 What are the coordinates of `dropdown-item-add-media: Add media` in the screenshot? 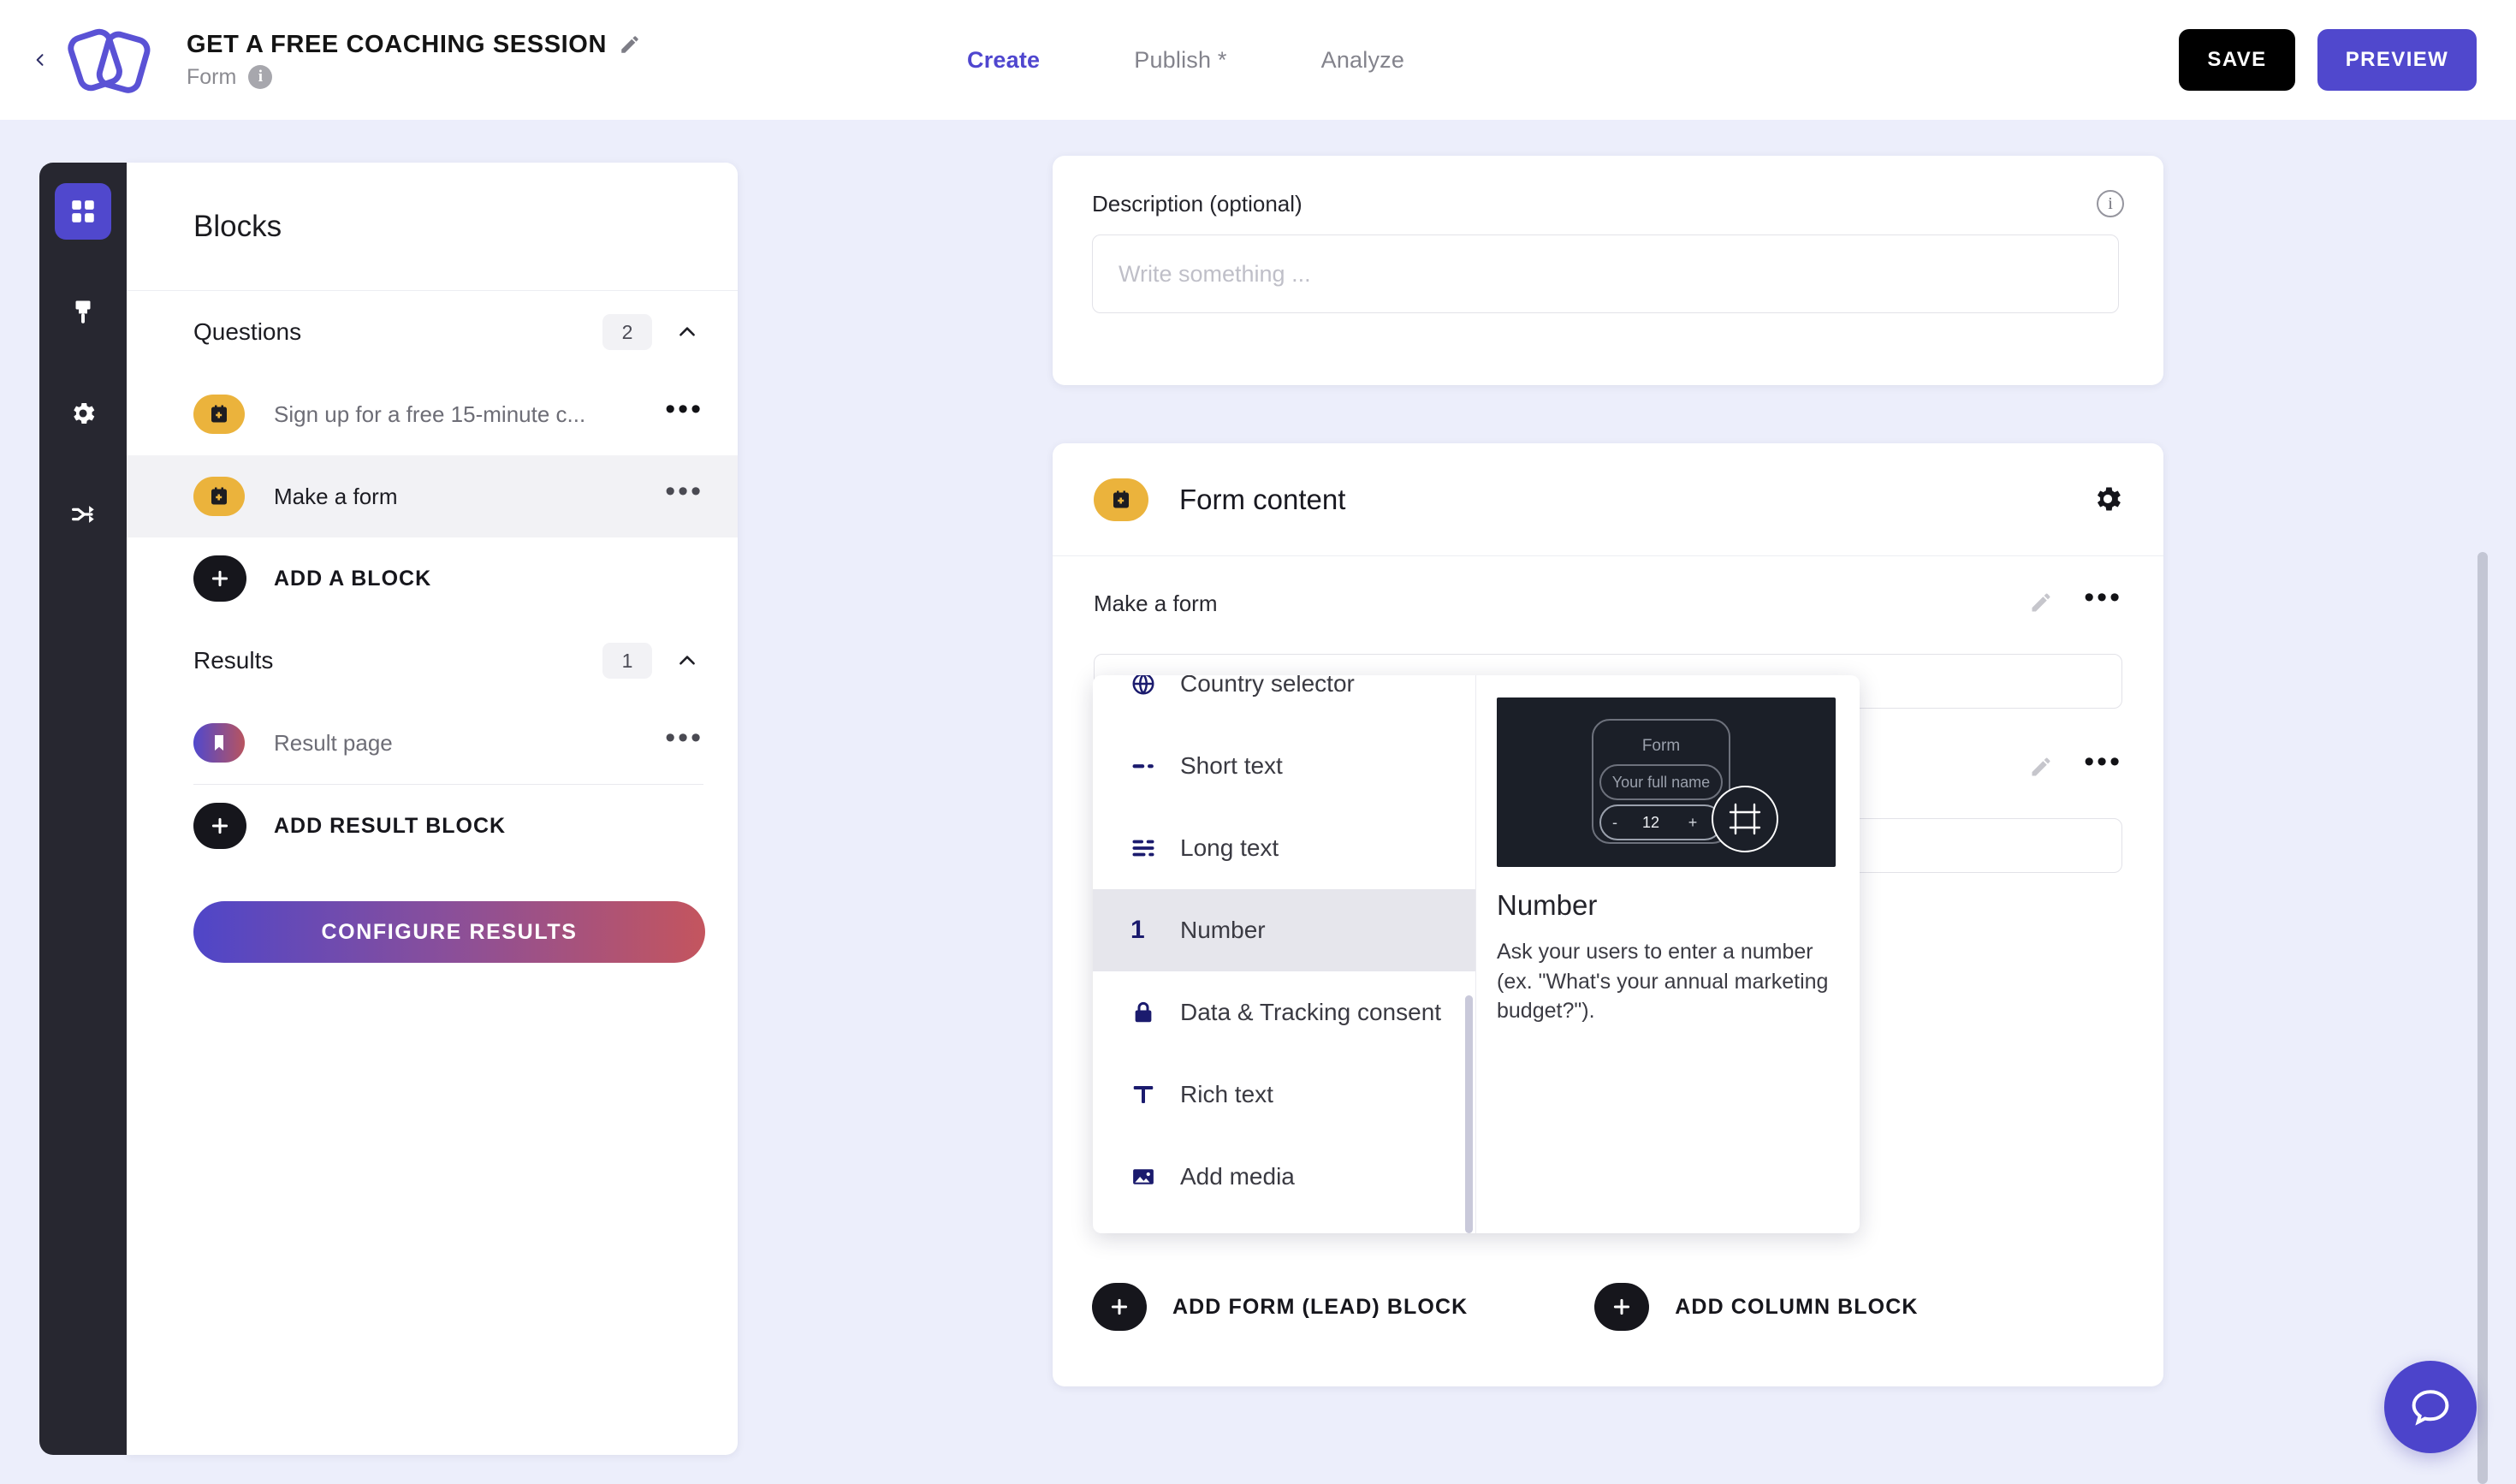 It's located at (1284, 1177).